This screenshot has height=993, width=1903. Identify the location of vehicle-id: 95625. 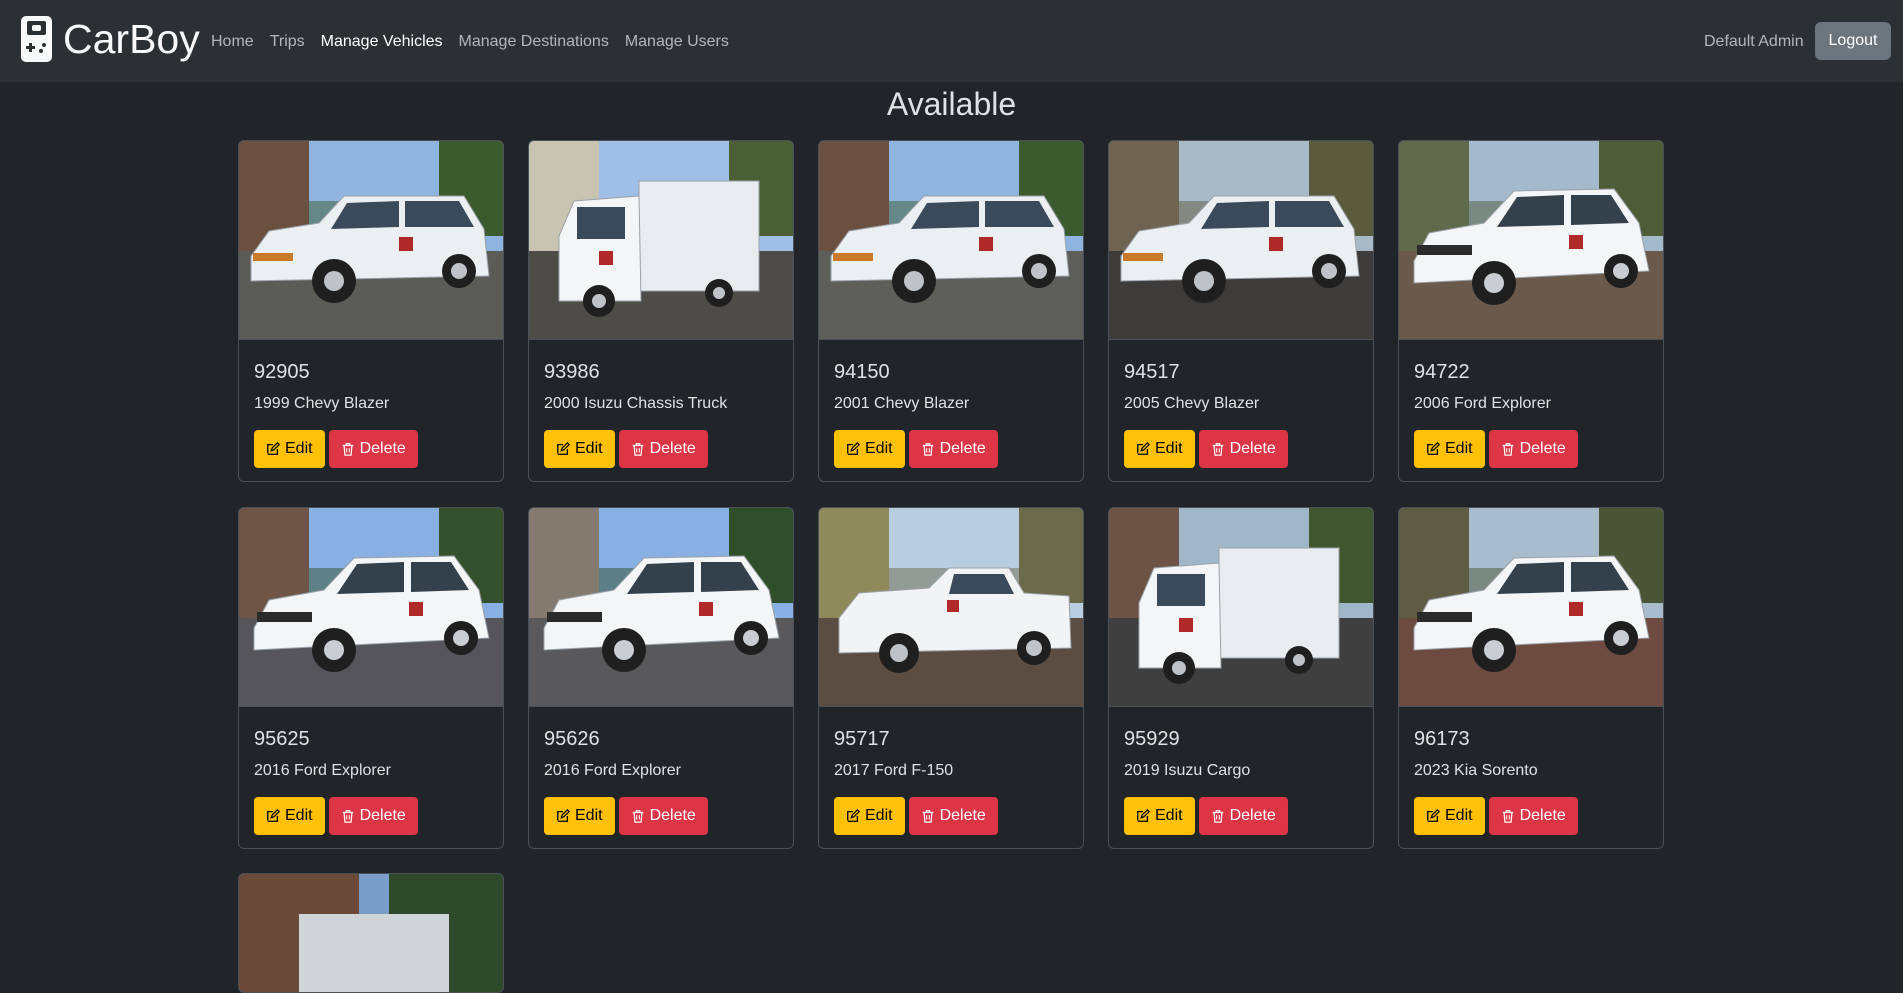
(282, 739).